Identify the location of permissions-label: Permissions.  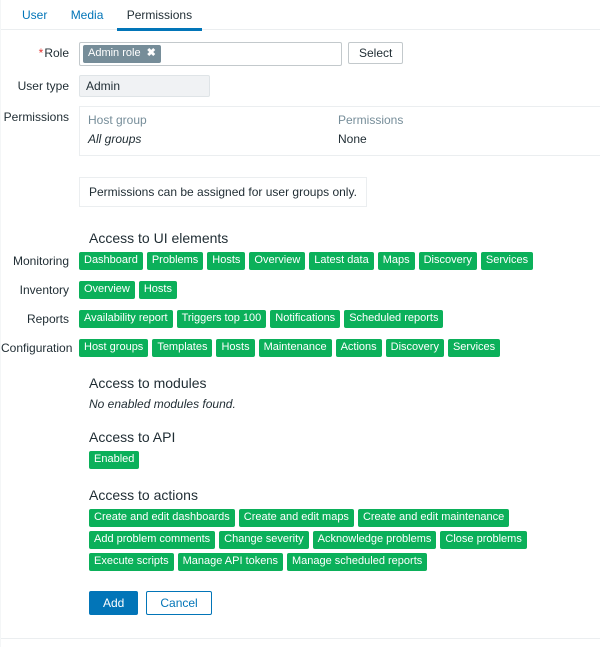
(36, 117).